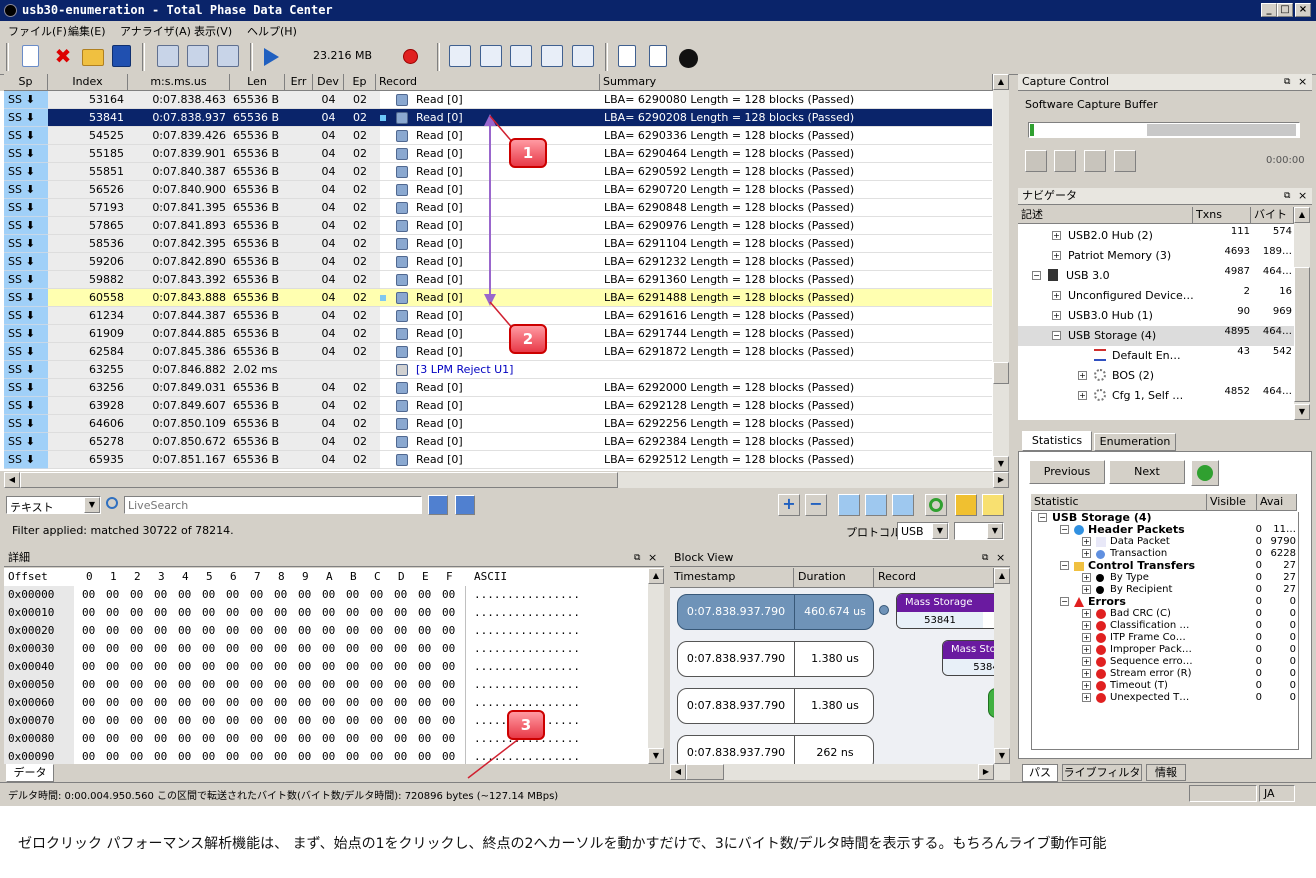  I want to click on callout-3: 3, so click(526, 725).